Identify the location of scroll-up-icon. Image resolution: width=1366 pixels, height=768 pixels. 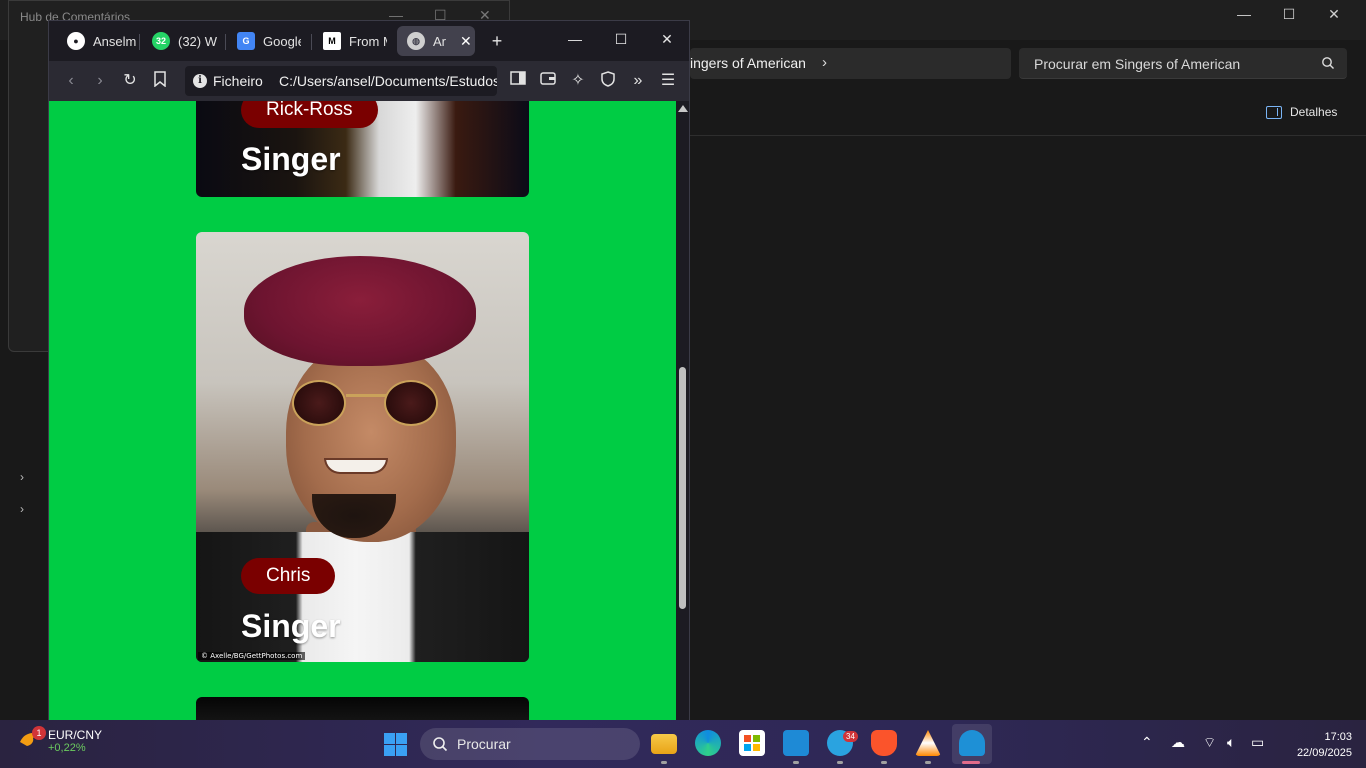
(683, 108).